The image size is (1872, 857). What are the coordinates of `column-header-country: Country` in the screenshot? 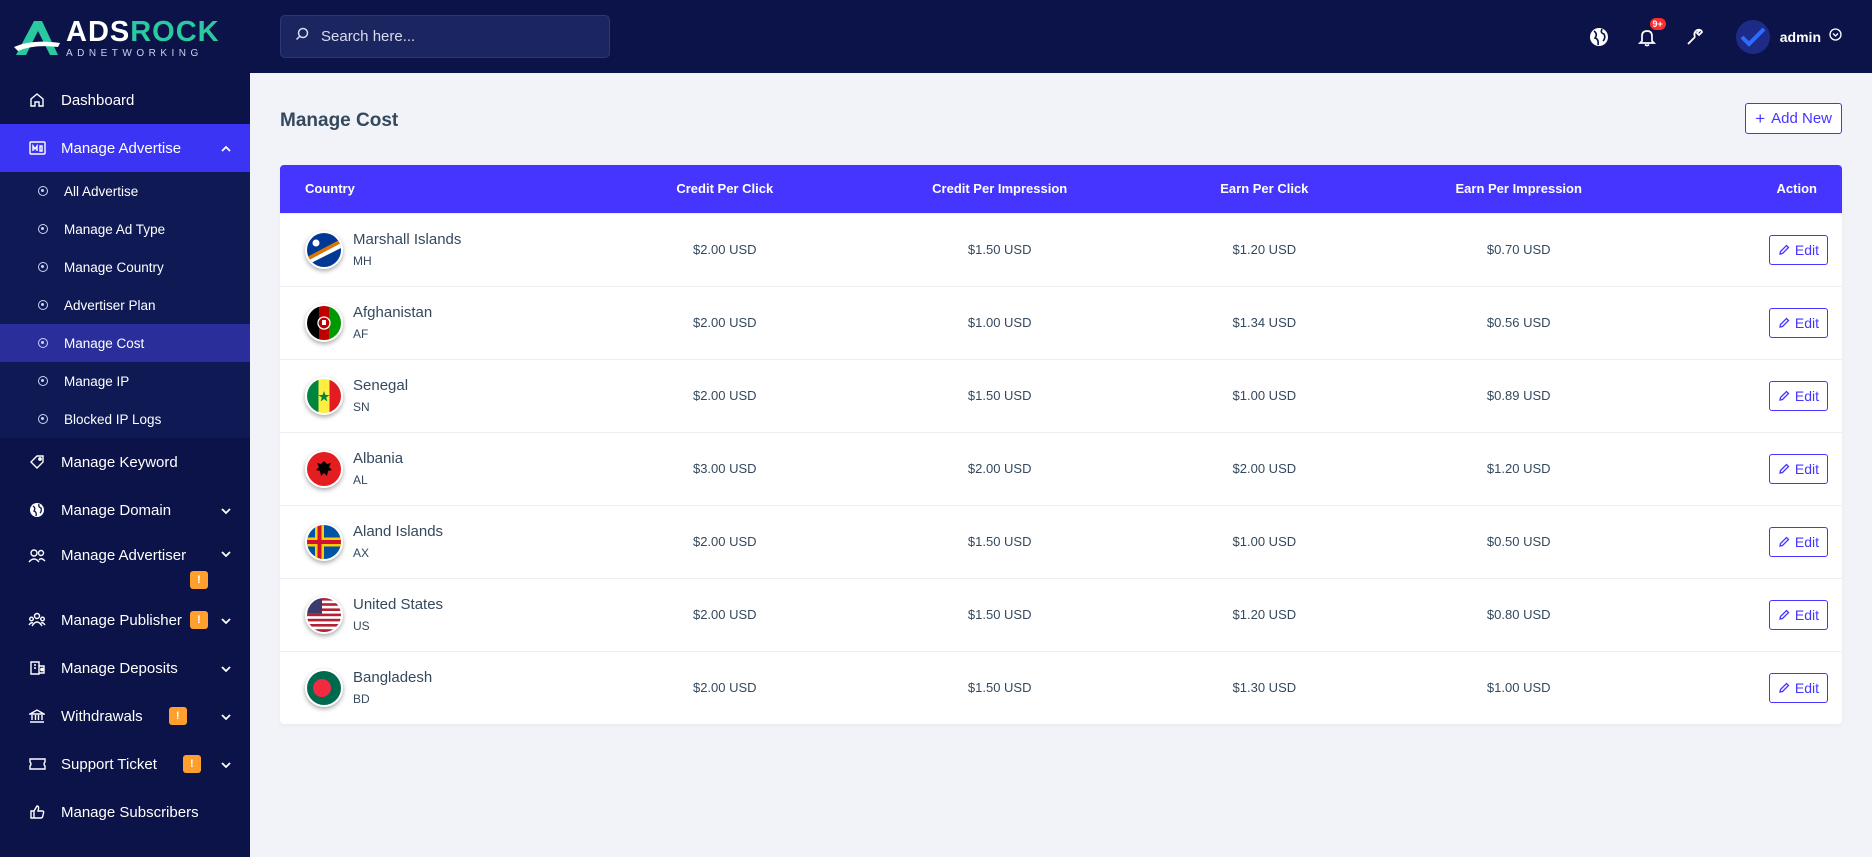 It's located at (330, 189).